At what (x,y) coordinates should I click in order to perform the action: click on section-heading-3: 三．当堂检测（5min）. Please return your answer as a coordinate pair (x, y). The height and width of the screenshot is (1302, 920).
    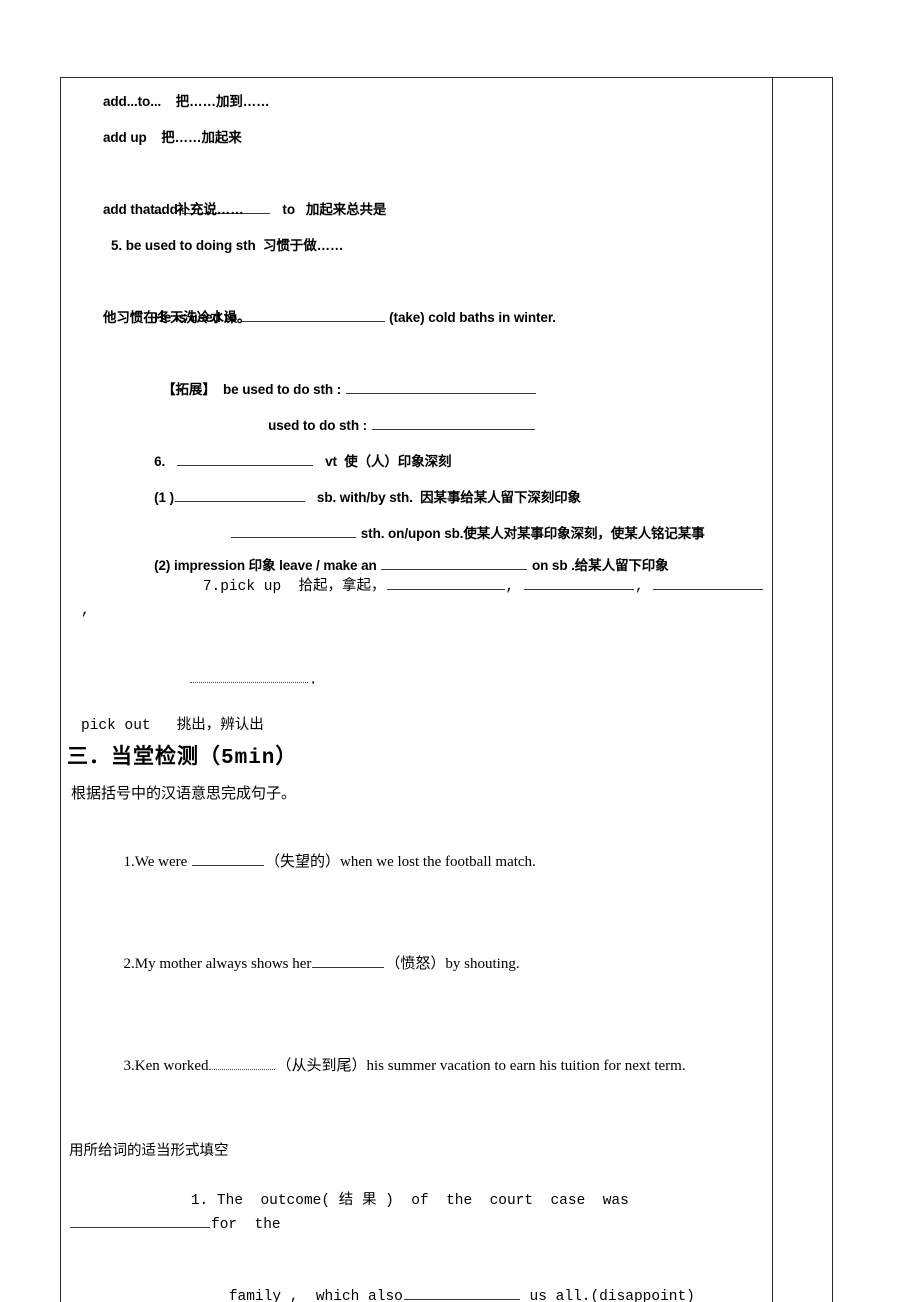
    Looking at the image, I should click on (182, 759).